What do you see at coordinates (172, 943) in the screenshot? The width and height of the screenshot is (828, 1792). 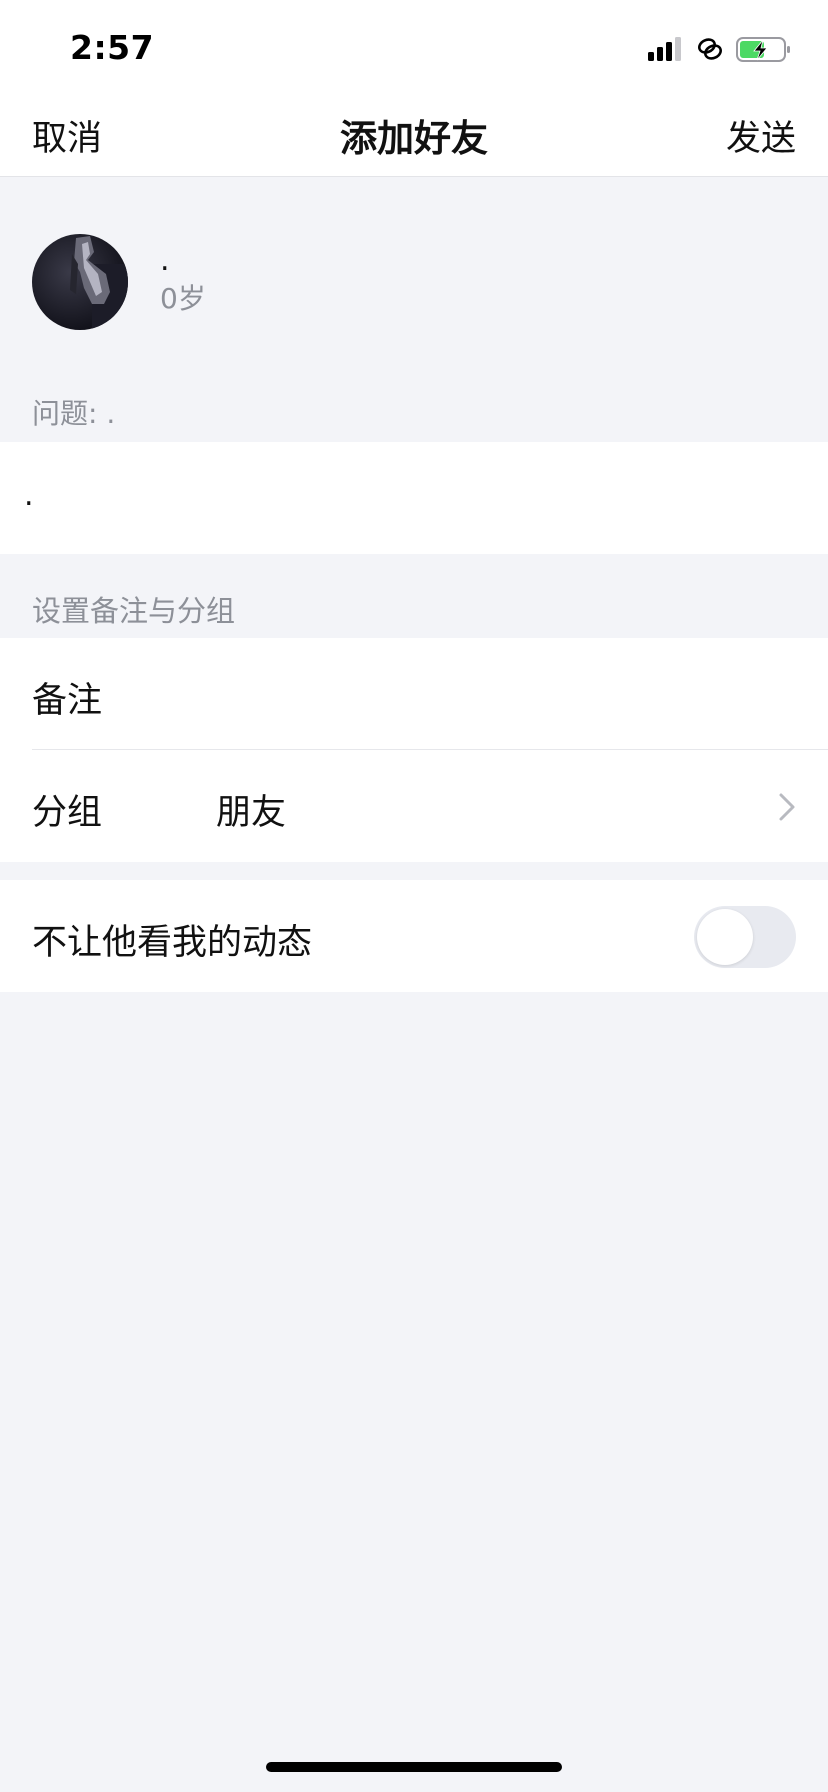 I see `privacy-label: 不让他看我的动态` at bounding box center [172, 943].